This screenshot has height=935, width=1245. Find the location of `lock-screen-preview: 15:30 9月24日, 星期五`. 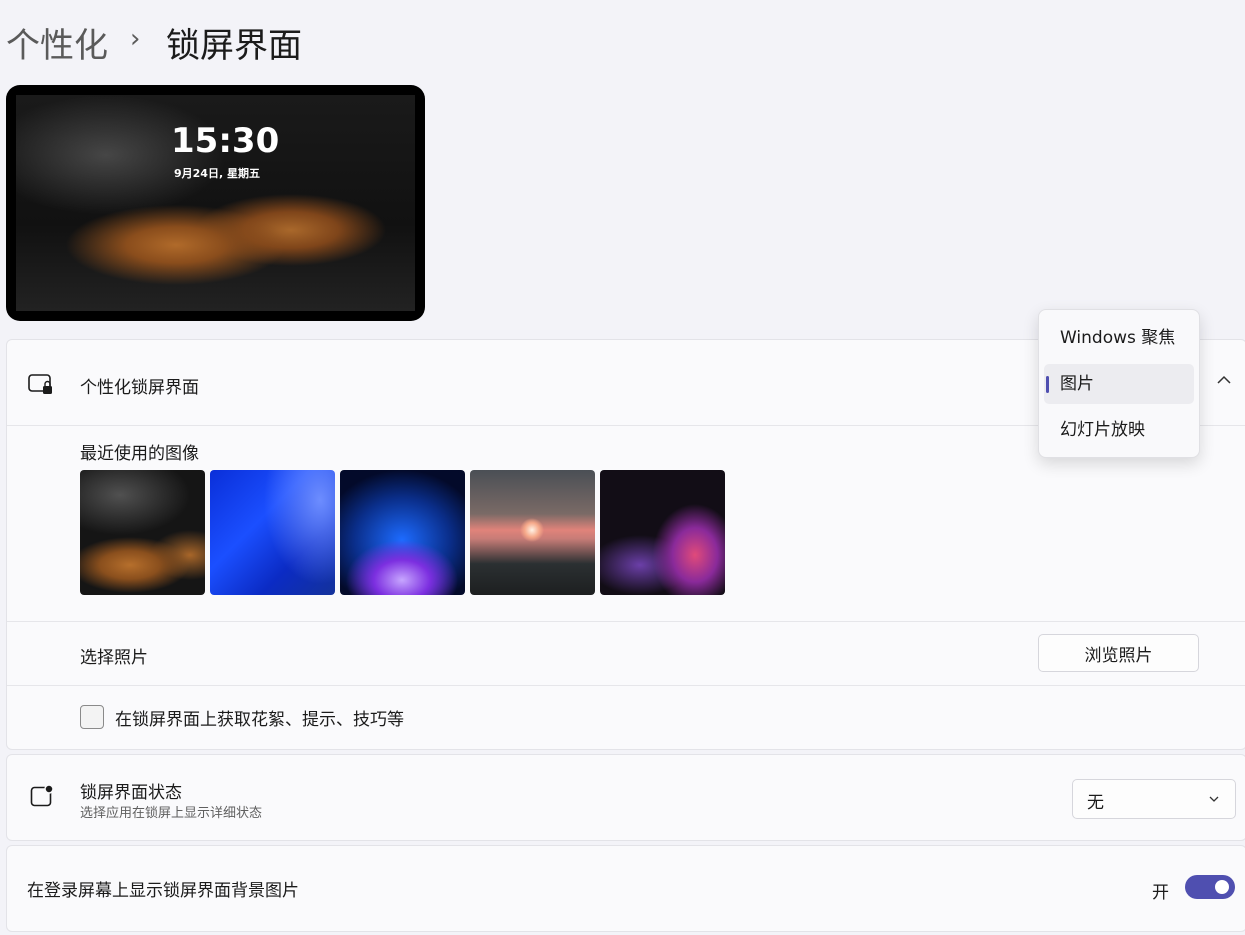

lock-screen-preview: 15:30 9月24日, 星期五 is located at coordinates (215, 203).